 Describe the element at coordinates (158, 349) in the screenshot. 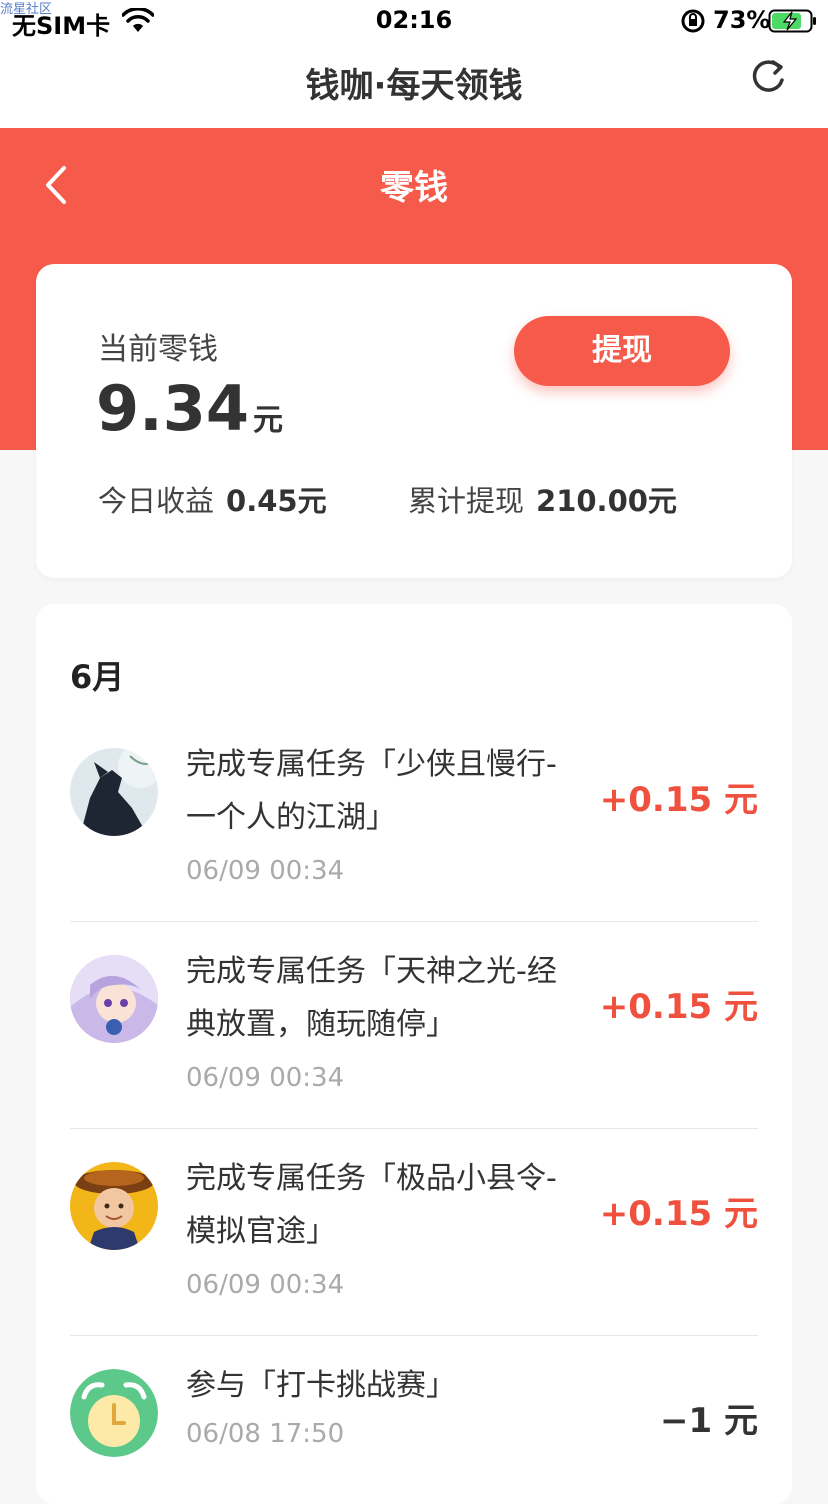

I see `balance-label: 当前零钱` at that location.